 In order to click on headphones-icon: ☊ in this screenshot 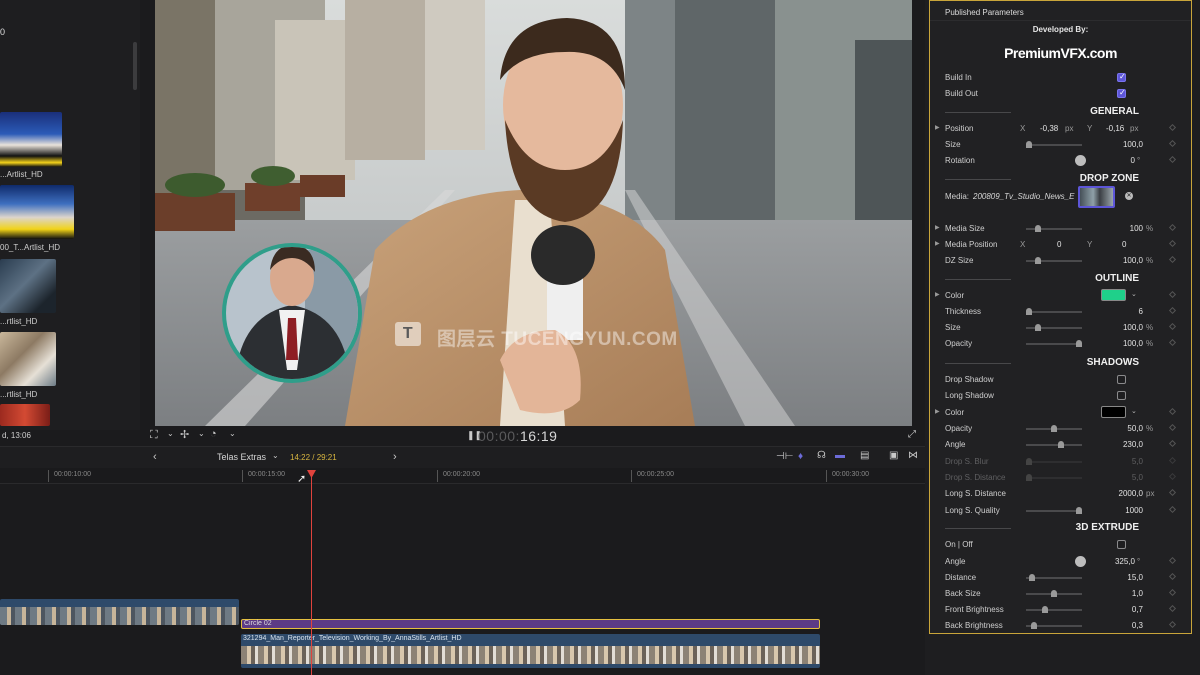, I will do `click(821, 455)`.